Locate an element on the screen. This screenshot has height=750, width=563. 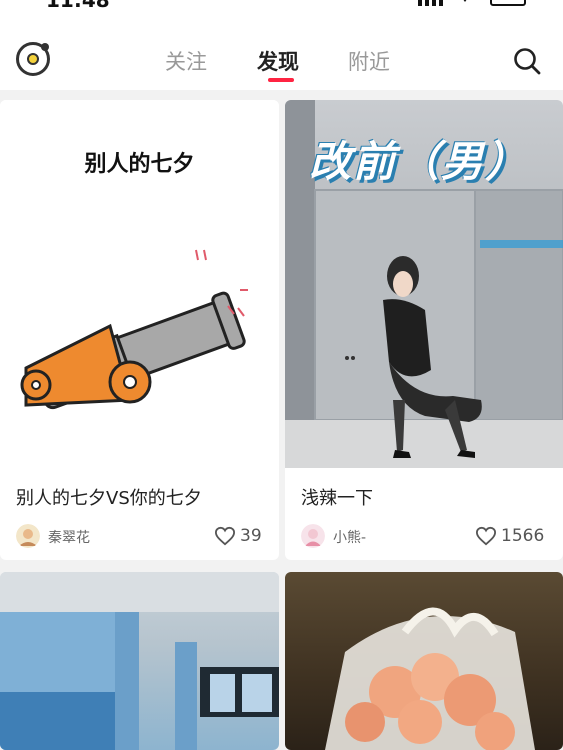
note-title: 别人的七夕VS你的七夕 is located at coordinates (109, 497).